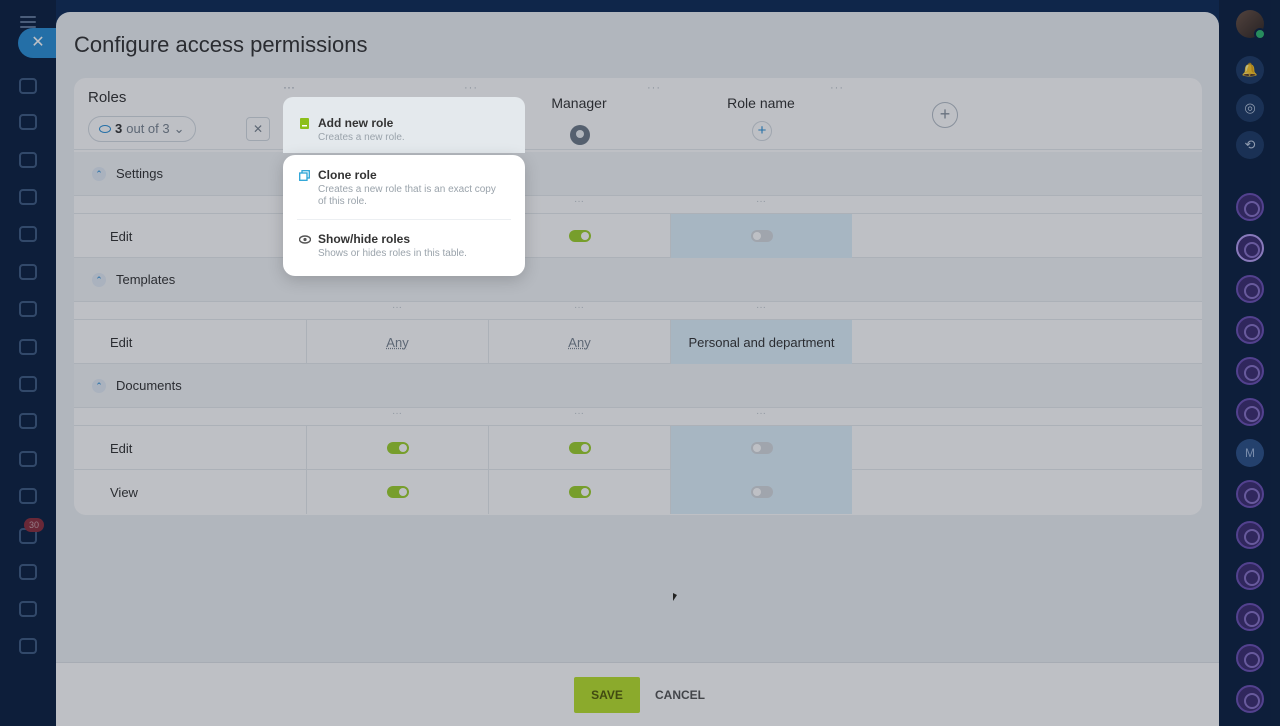 This screenshot has height=726, width=1280. What do you see at coordinates (305, 239) in the screenshot?
I see `eye-icon` at bounding box center [305, 239].